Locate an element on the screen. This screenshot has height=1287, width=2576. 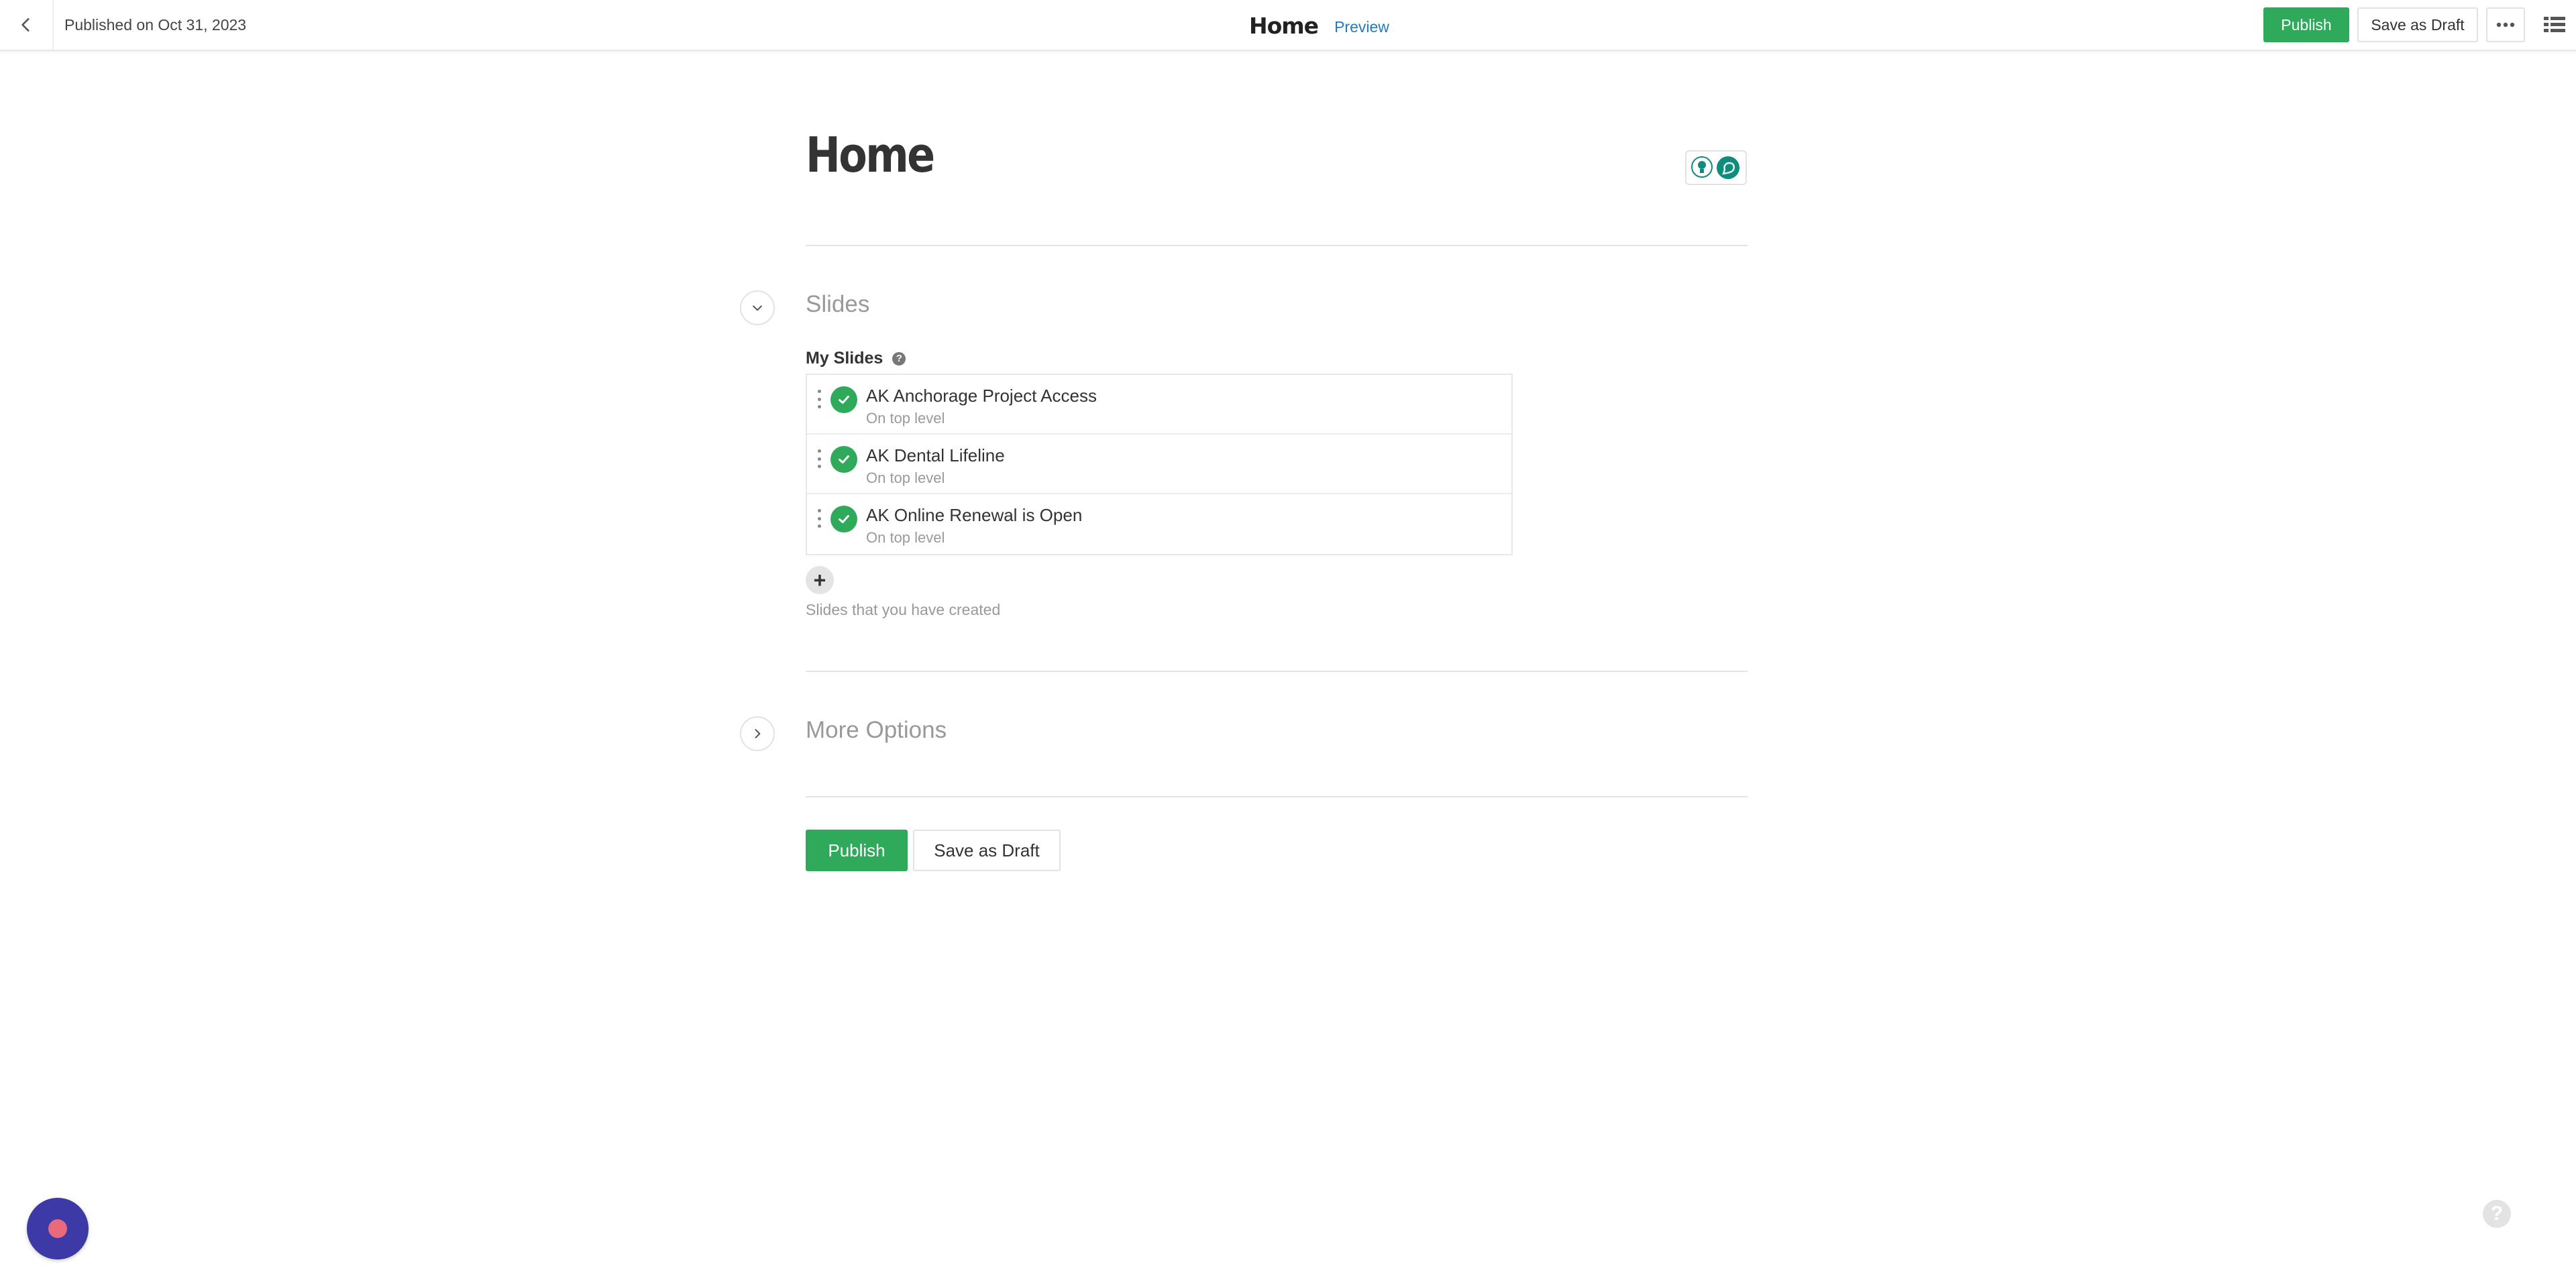
more-options-button is located at coordinates (2505, 24).